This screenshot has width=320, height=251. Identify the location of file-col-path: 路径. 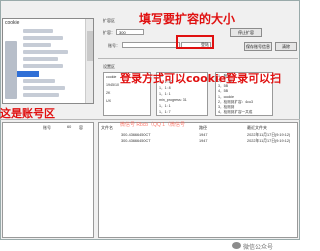
(203, 128).